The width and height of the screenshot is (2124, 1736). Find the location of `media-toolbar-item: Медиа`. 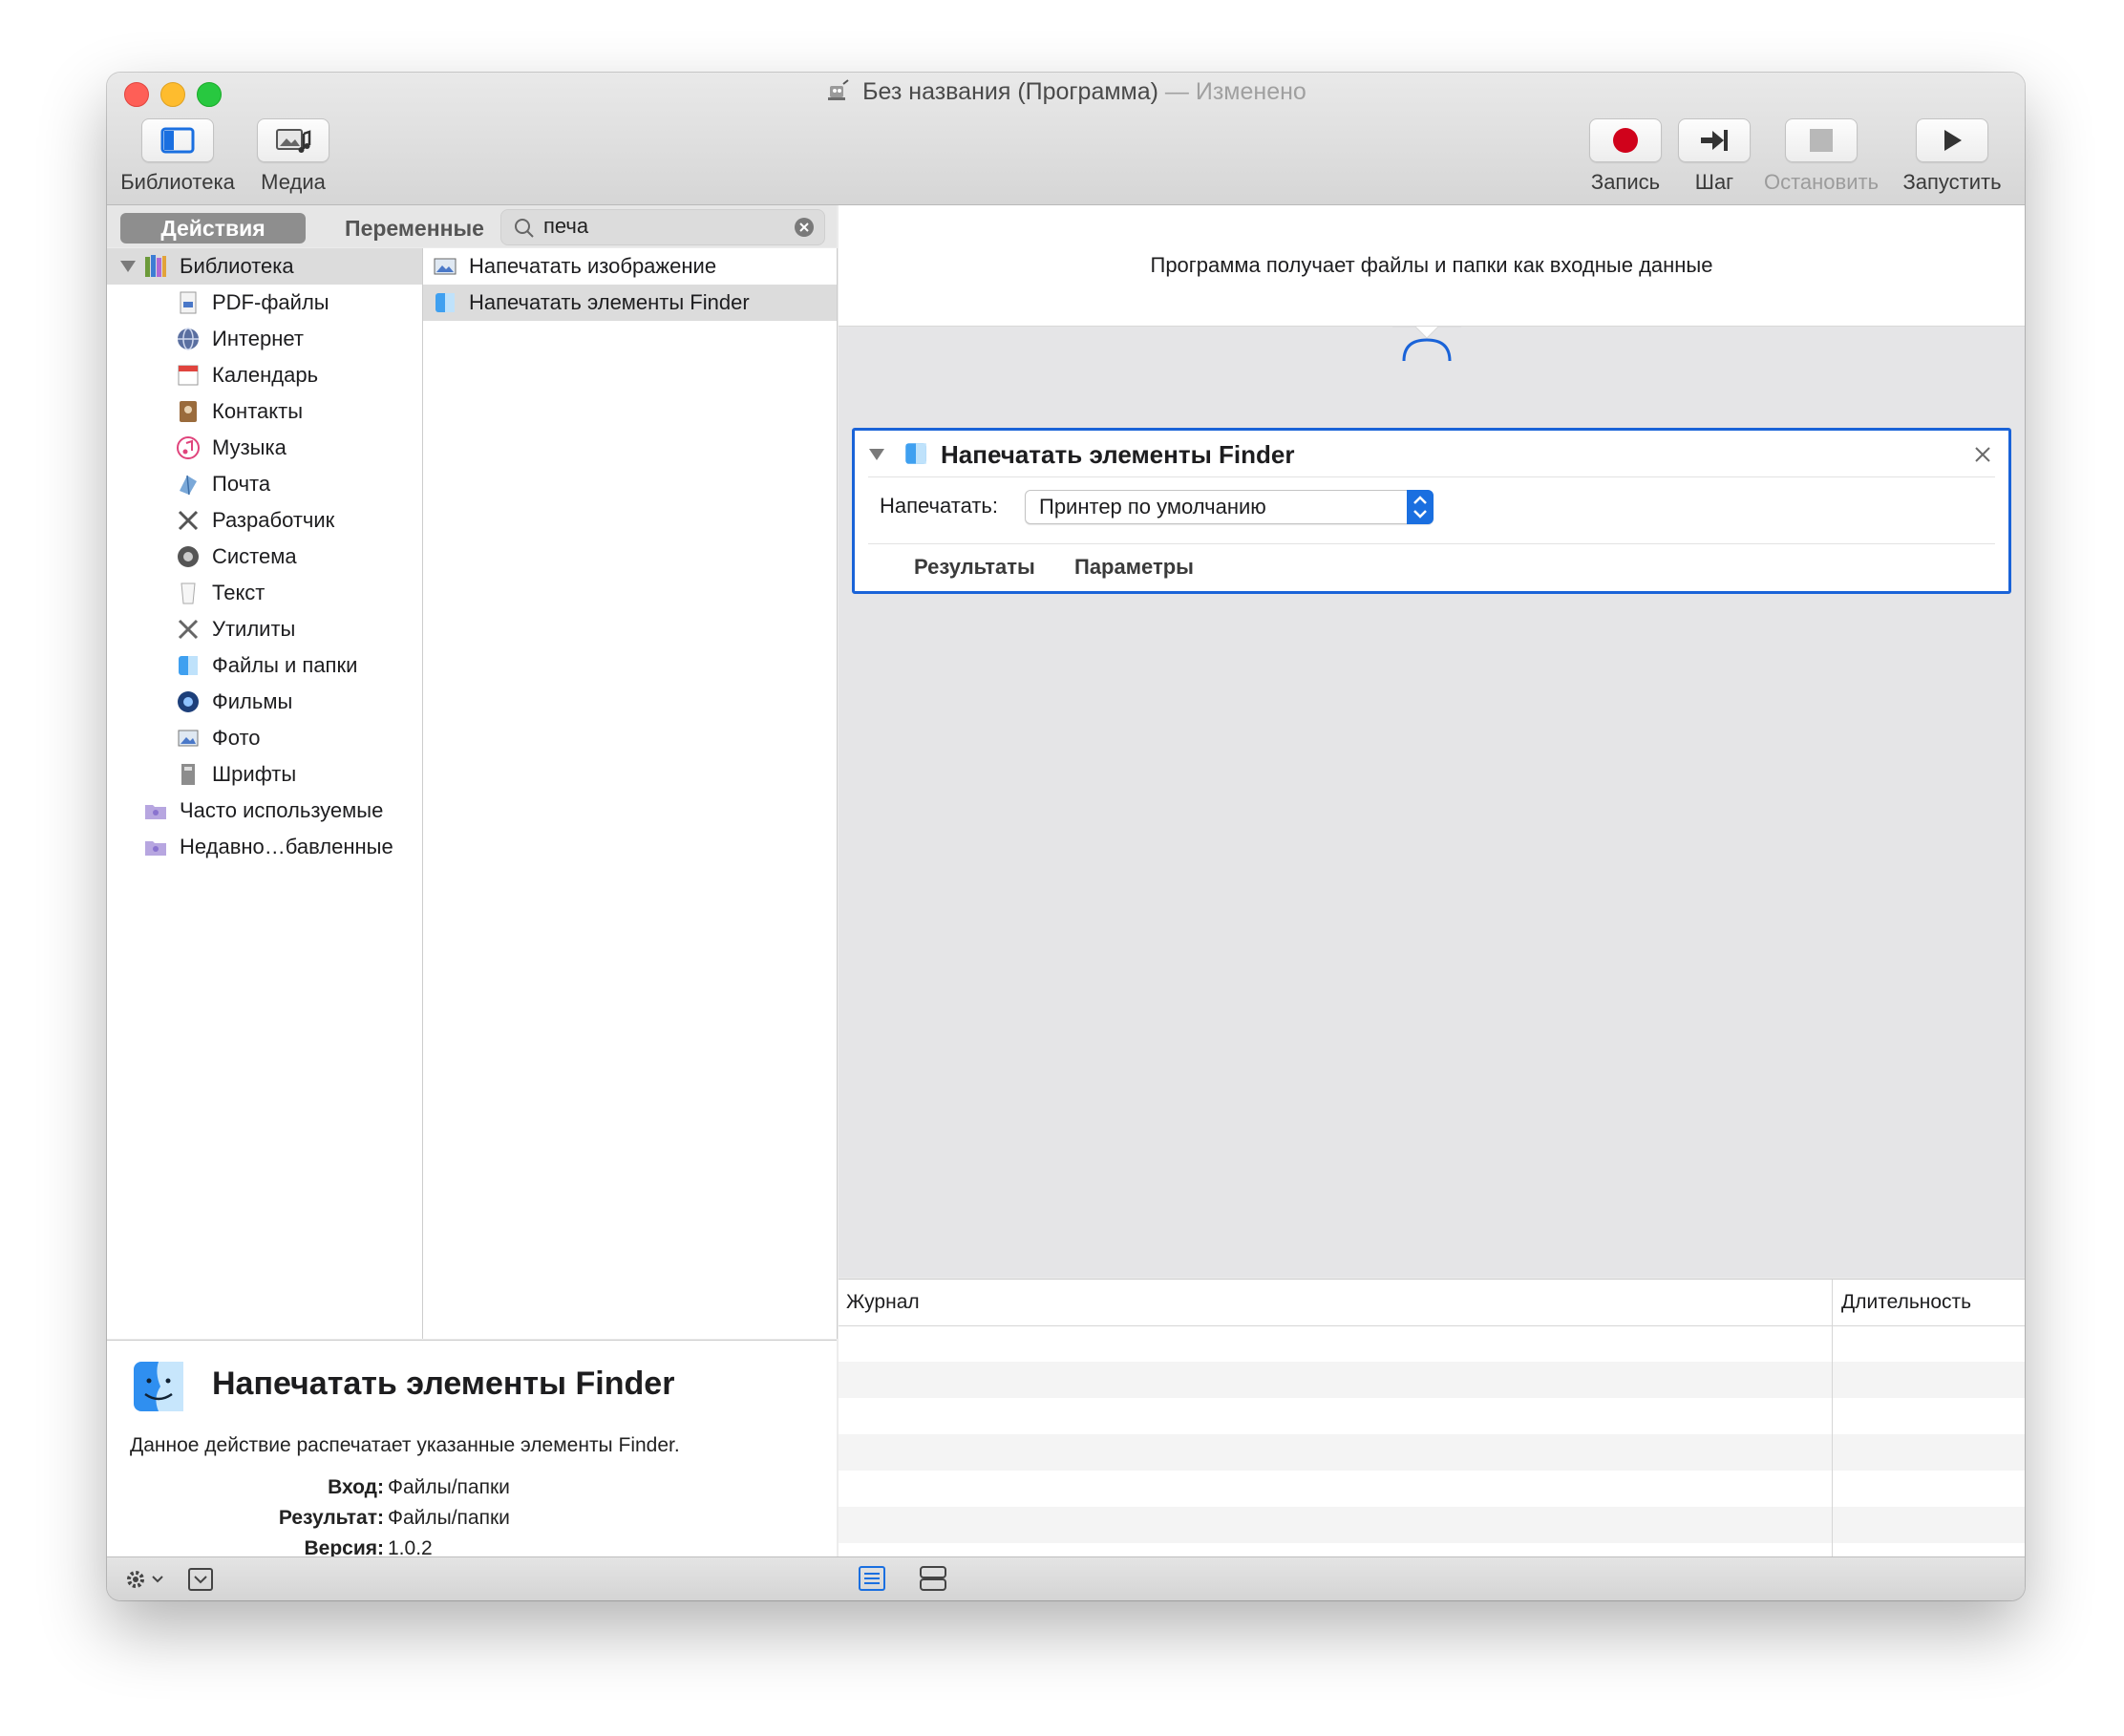

media-toolbar-item: Медиа is located at coordinates (293, 156).